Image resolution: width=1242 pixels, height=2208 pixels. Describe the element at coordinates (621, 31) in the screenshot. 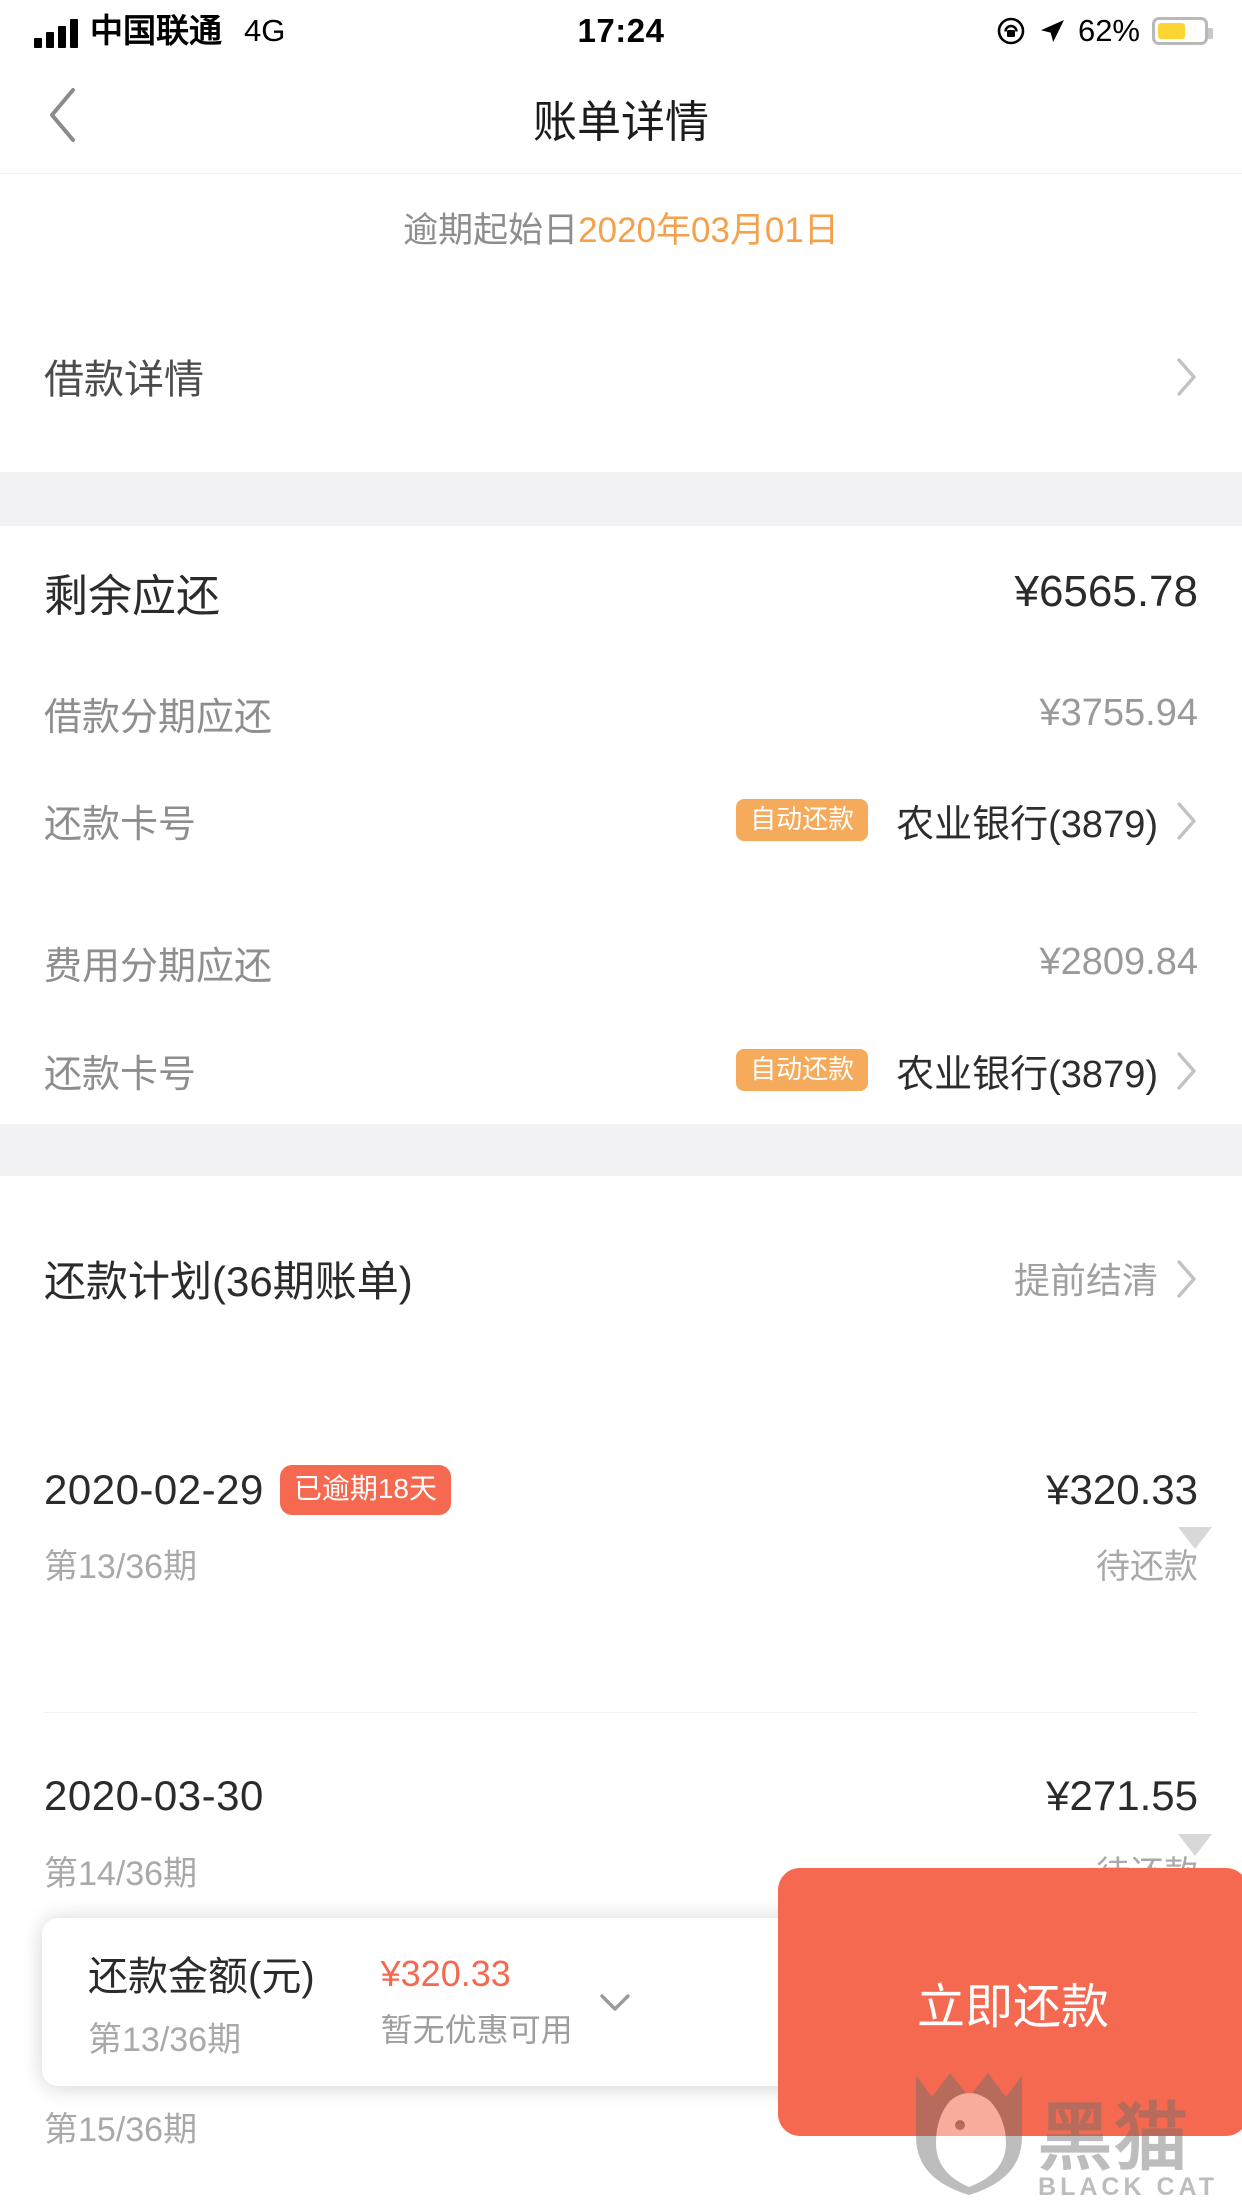

I see `status-bar: 中国联通 4G 17:24 62%` at that location.